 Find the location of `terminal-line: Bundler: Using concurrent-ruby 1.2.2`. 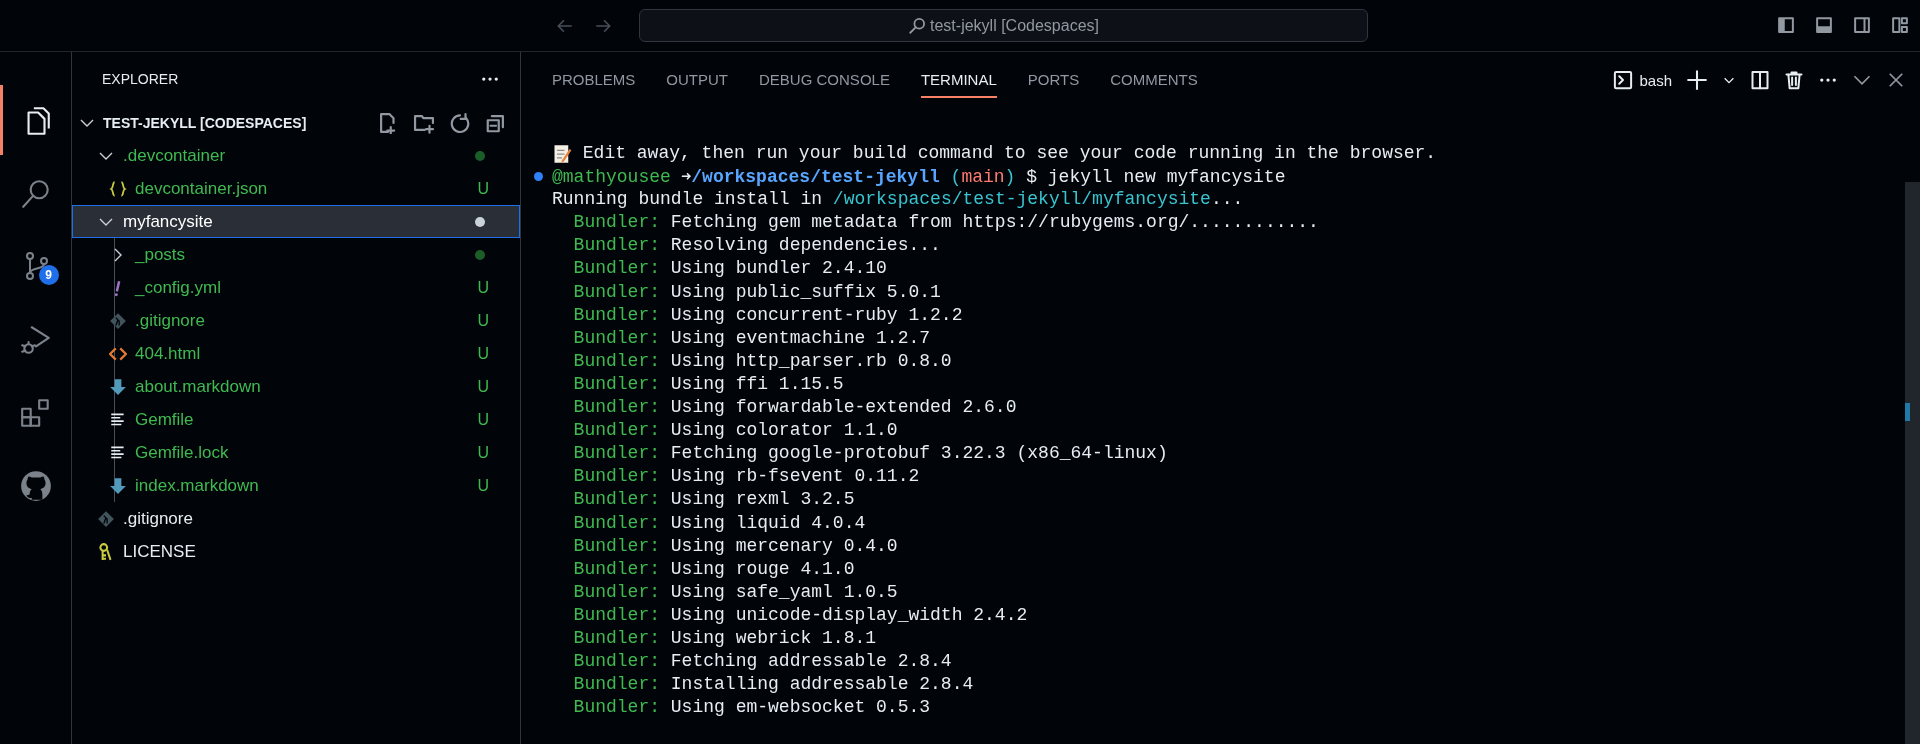

terminal-line: Bundler: Using concurrent-ruby 1.2.2 is located at coordinates (768, 315).